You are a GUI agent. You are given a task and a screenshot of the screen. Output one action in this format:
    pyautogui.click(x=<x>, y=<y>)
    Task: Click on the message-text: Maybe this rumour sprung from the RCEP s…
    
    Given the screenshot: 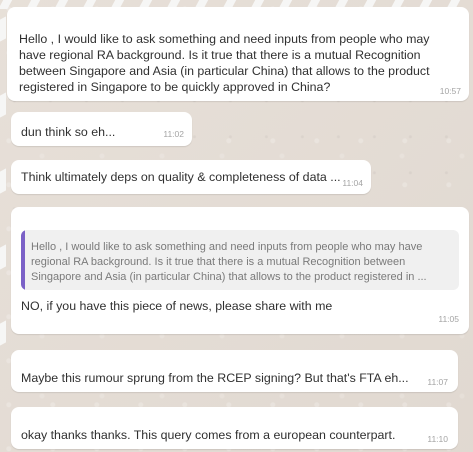 What is the action you would take?
    pyautogui.click(x=215, y=378)
    